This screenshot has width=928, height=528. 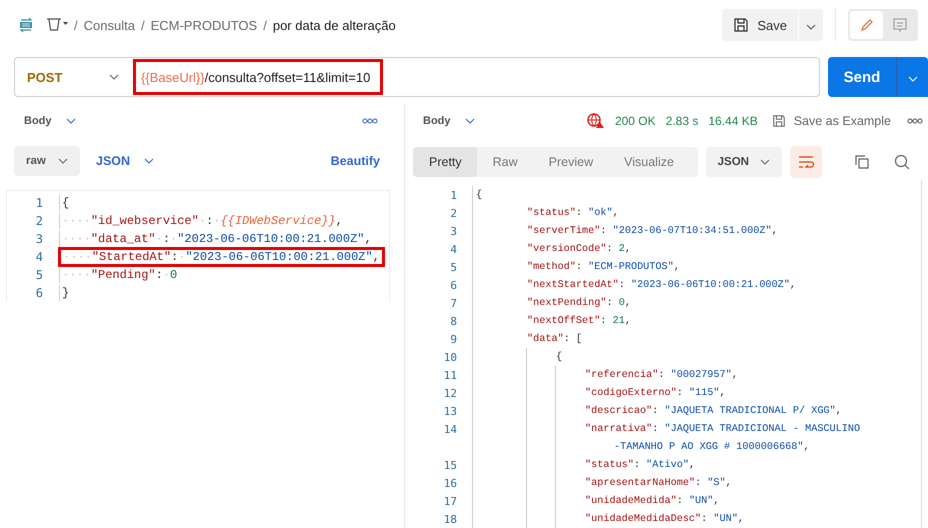 I want to click on beautify-link: Beautify, so click(x=355, y=161).